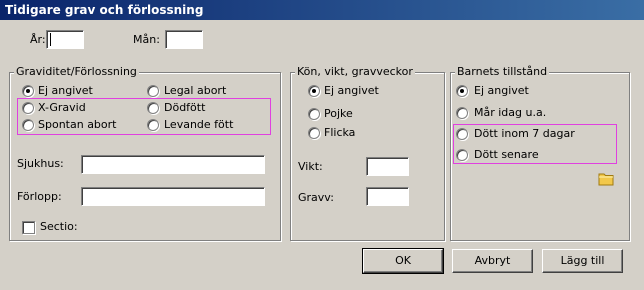 This screenshot has height=290, width=644. I want to click on pregnancy-group-title: Graviditet/Förlossning, so click(76, 72).